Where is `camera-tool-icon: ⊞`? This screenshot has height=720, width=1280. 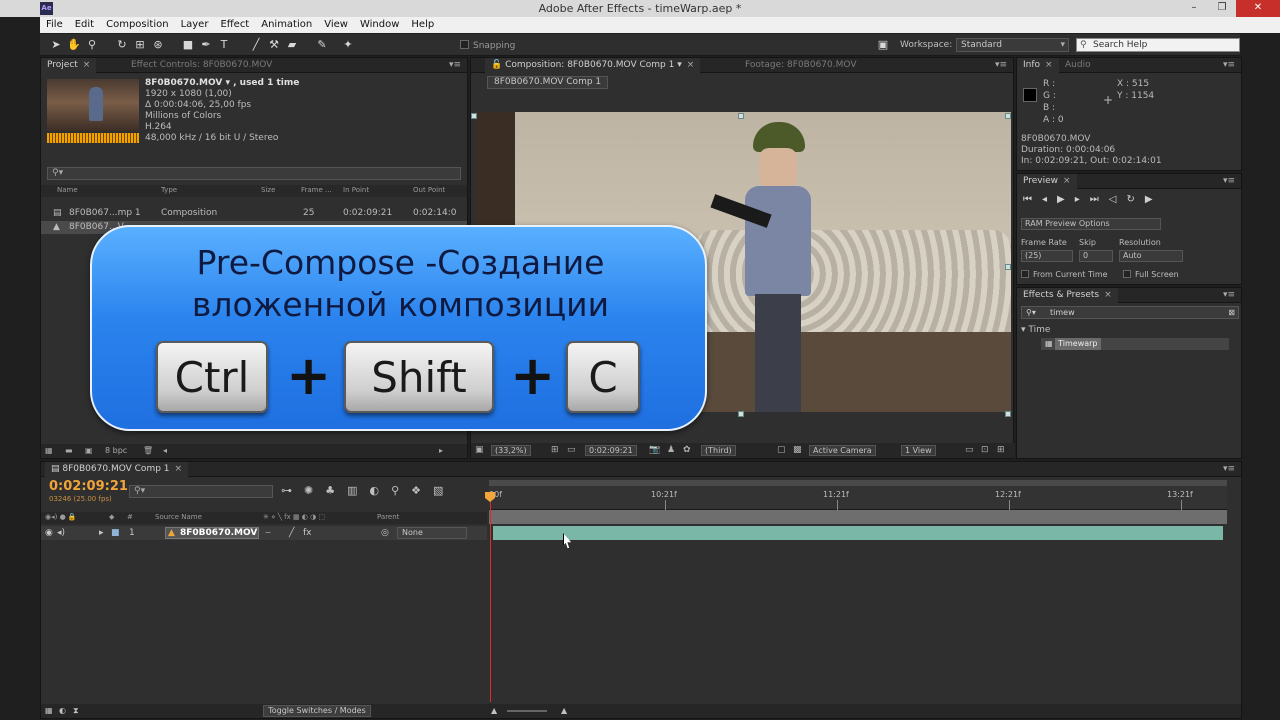 camera-tool-icon: ⊞ is located at coordinates (140, 45).